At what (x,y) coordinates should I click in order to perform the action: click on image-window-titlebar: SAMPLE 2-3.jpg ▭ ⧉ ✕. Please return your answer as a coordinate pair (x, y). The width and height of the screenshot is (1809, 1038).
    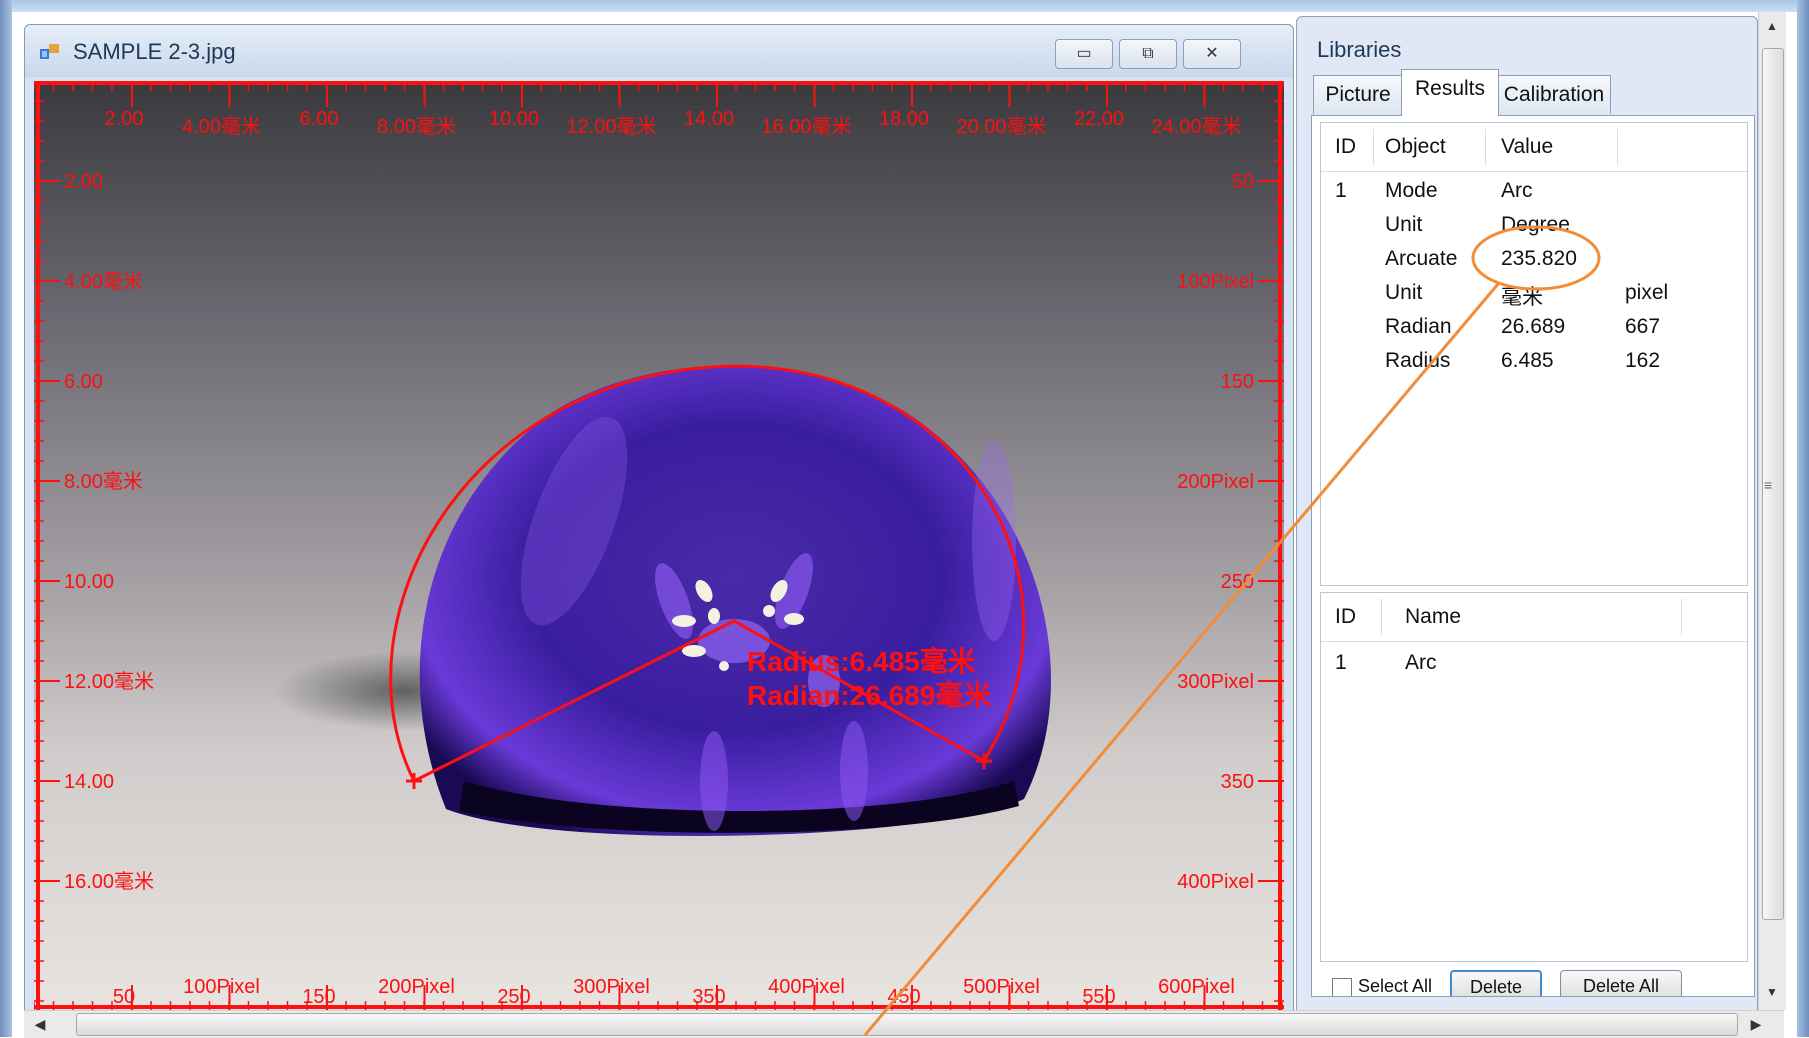
    Looking at the image, I should click on (659, 51).